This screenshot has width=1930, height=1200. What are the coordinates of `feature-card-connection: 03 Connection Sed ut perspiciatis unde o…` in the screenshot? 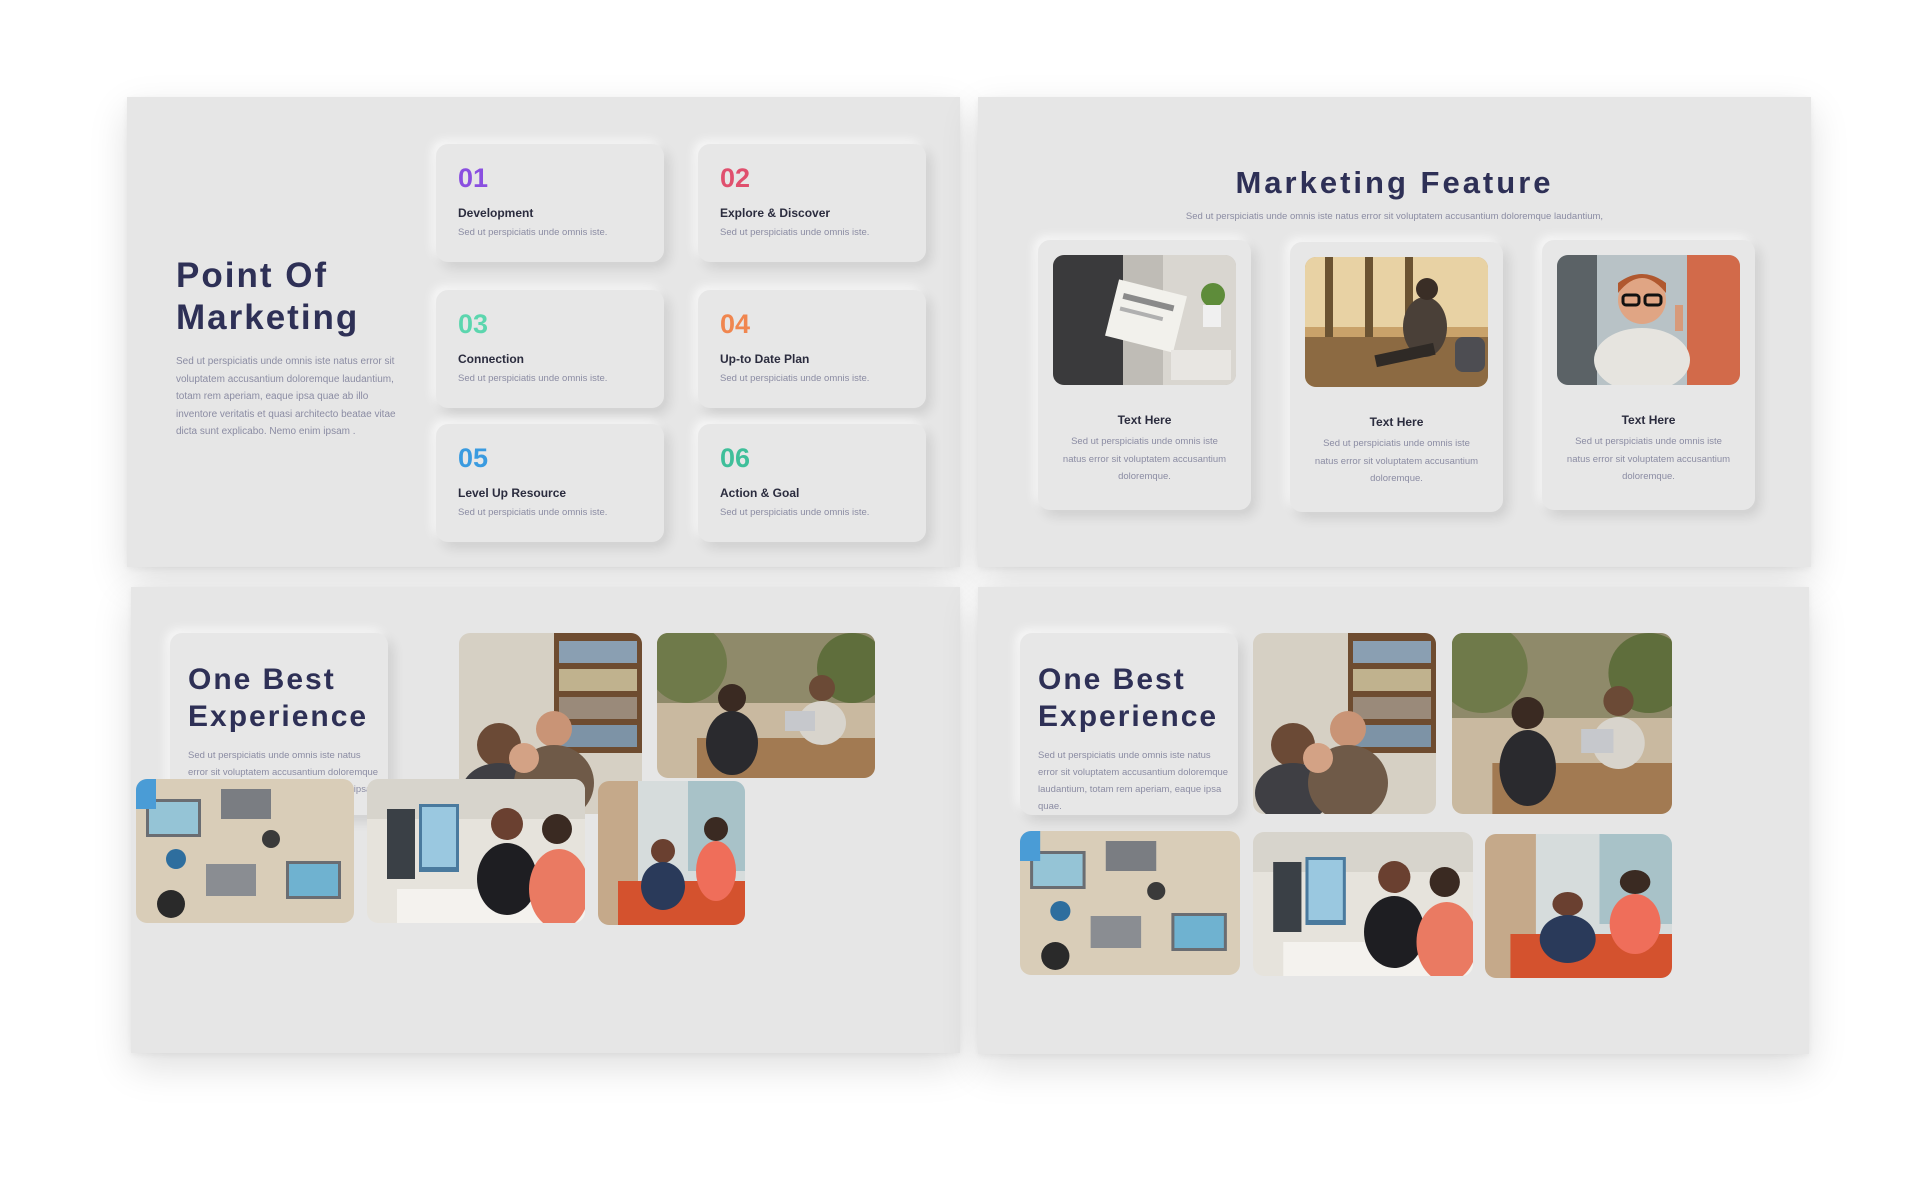 It's located at (550, 349).